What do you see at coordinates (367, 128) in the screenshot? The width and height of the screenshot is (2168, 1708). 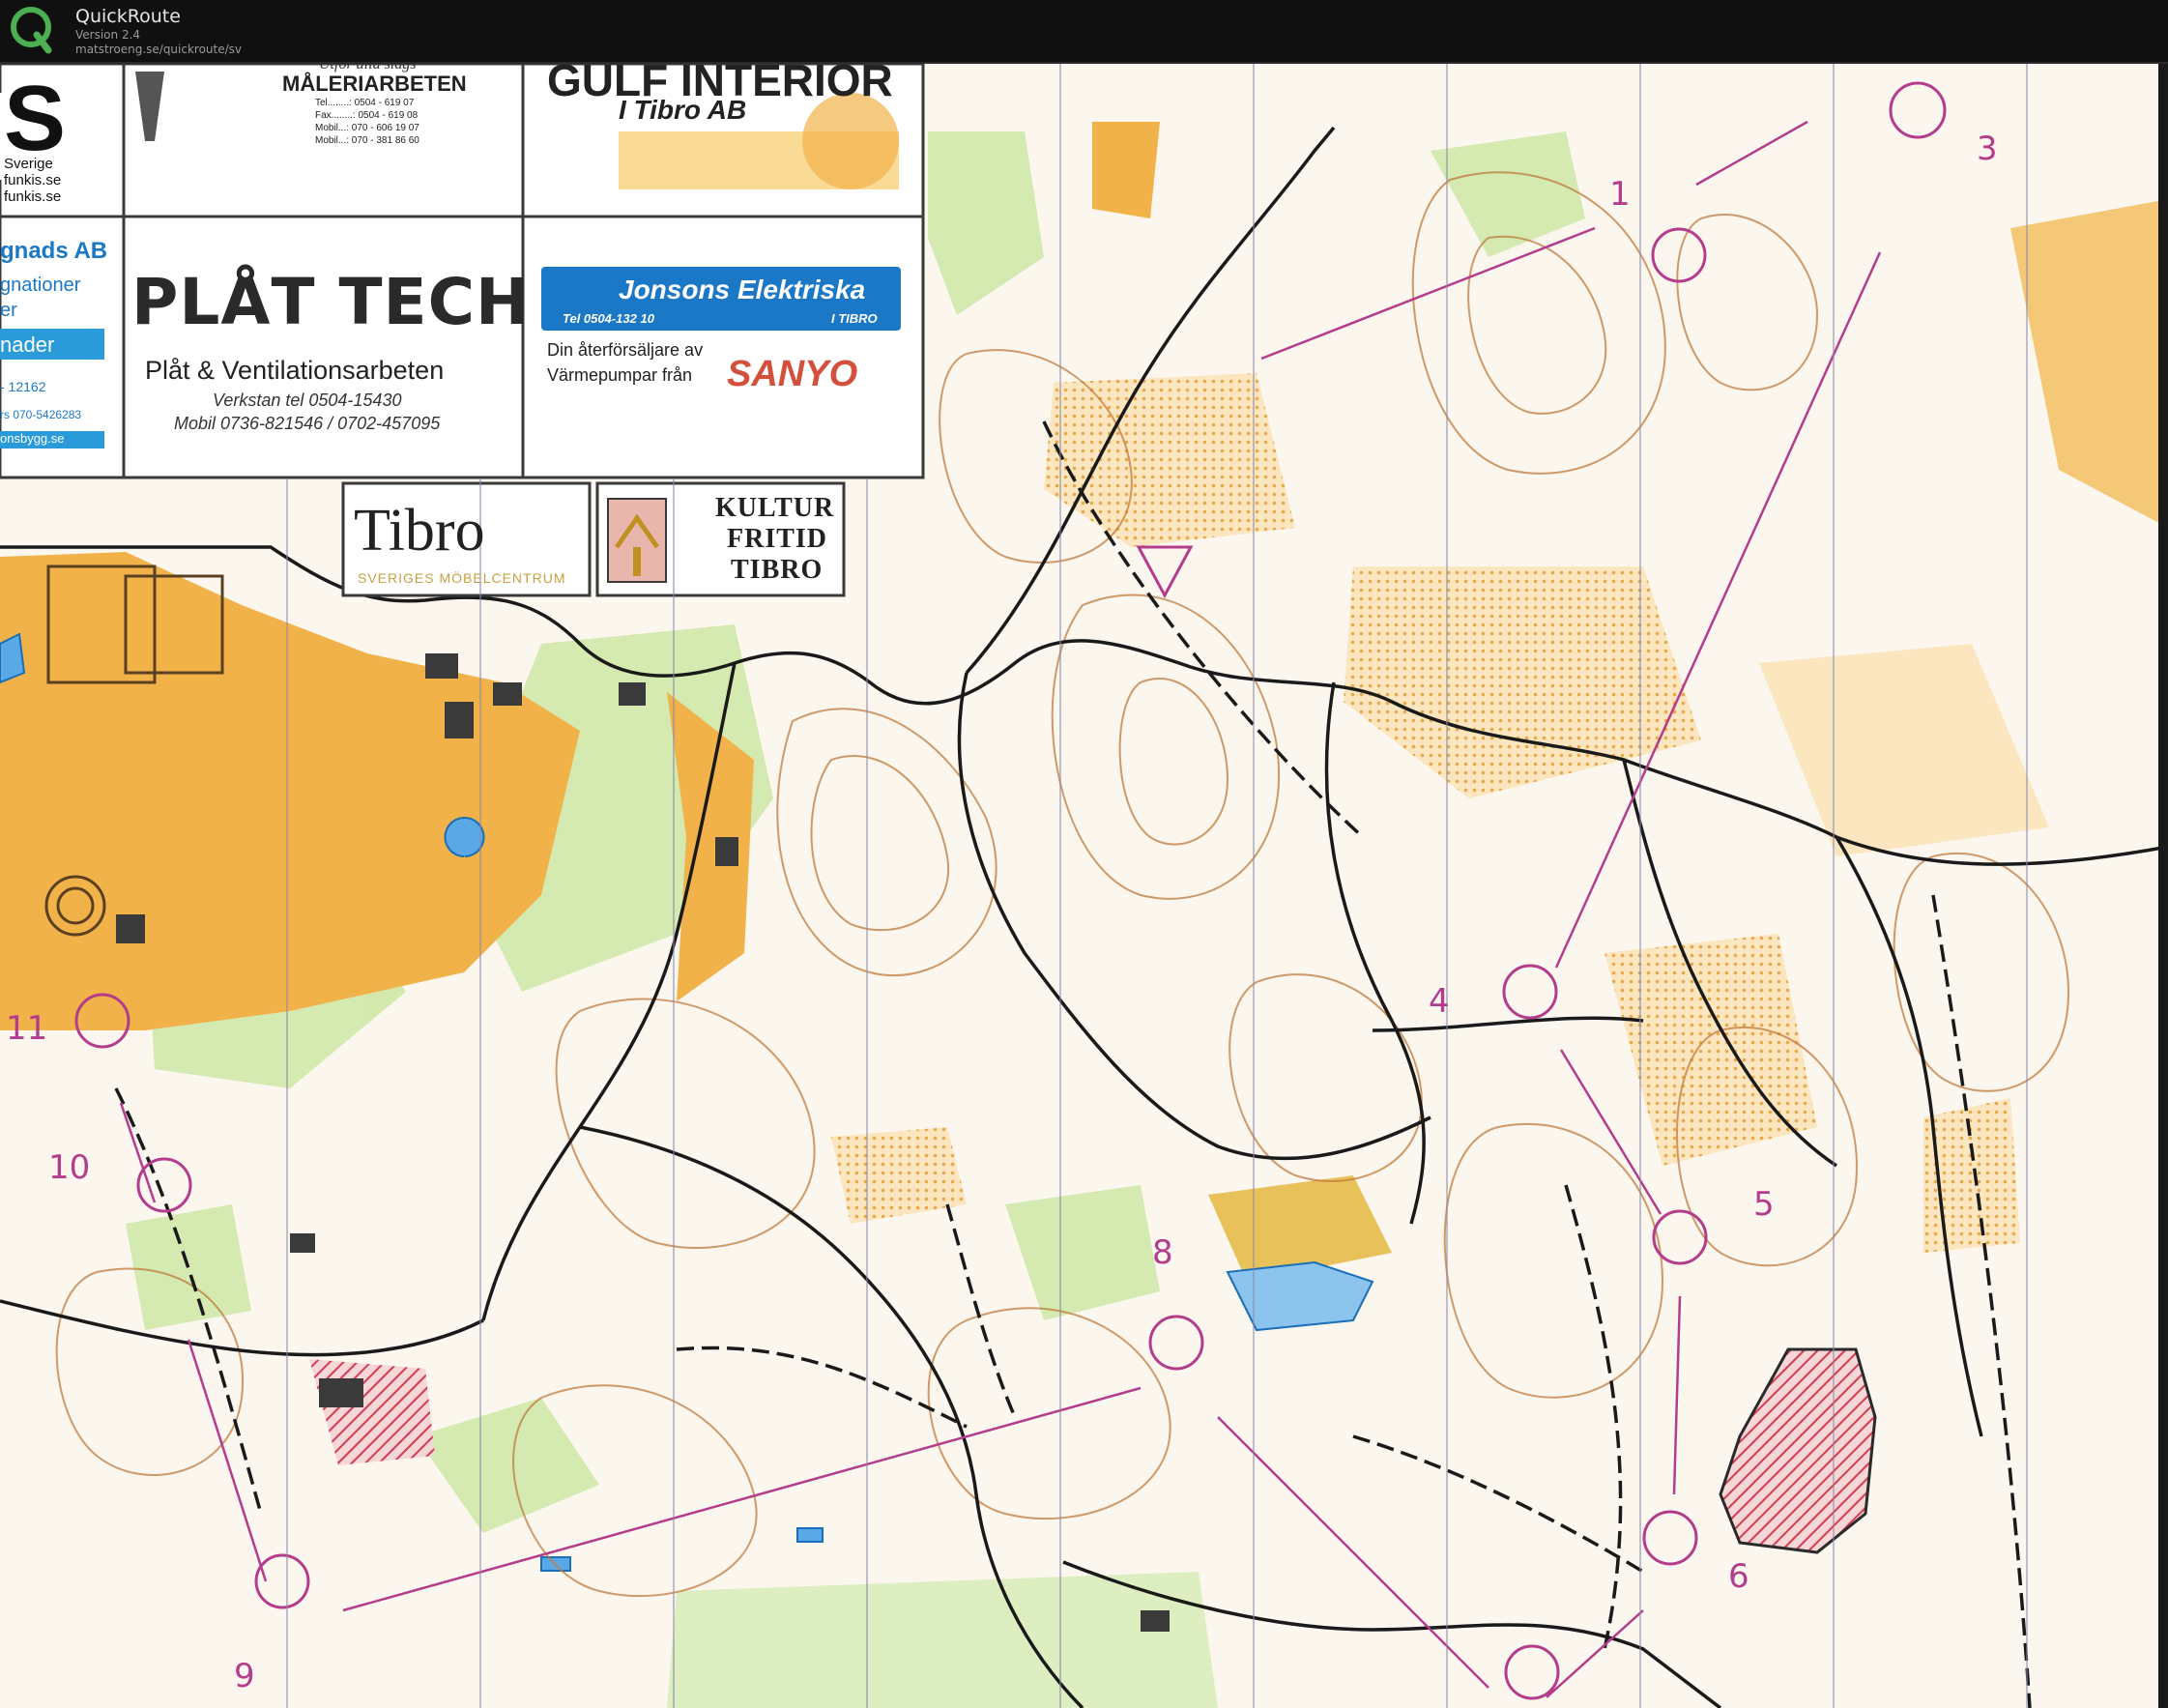 I see `ad-maleri-mobil-1: Mobil...: 070 - 606 19 07` at bounding box center [367, 128].